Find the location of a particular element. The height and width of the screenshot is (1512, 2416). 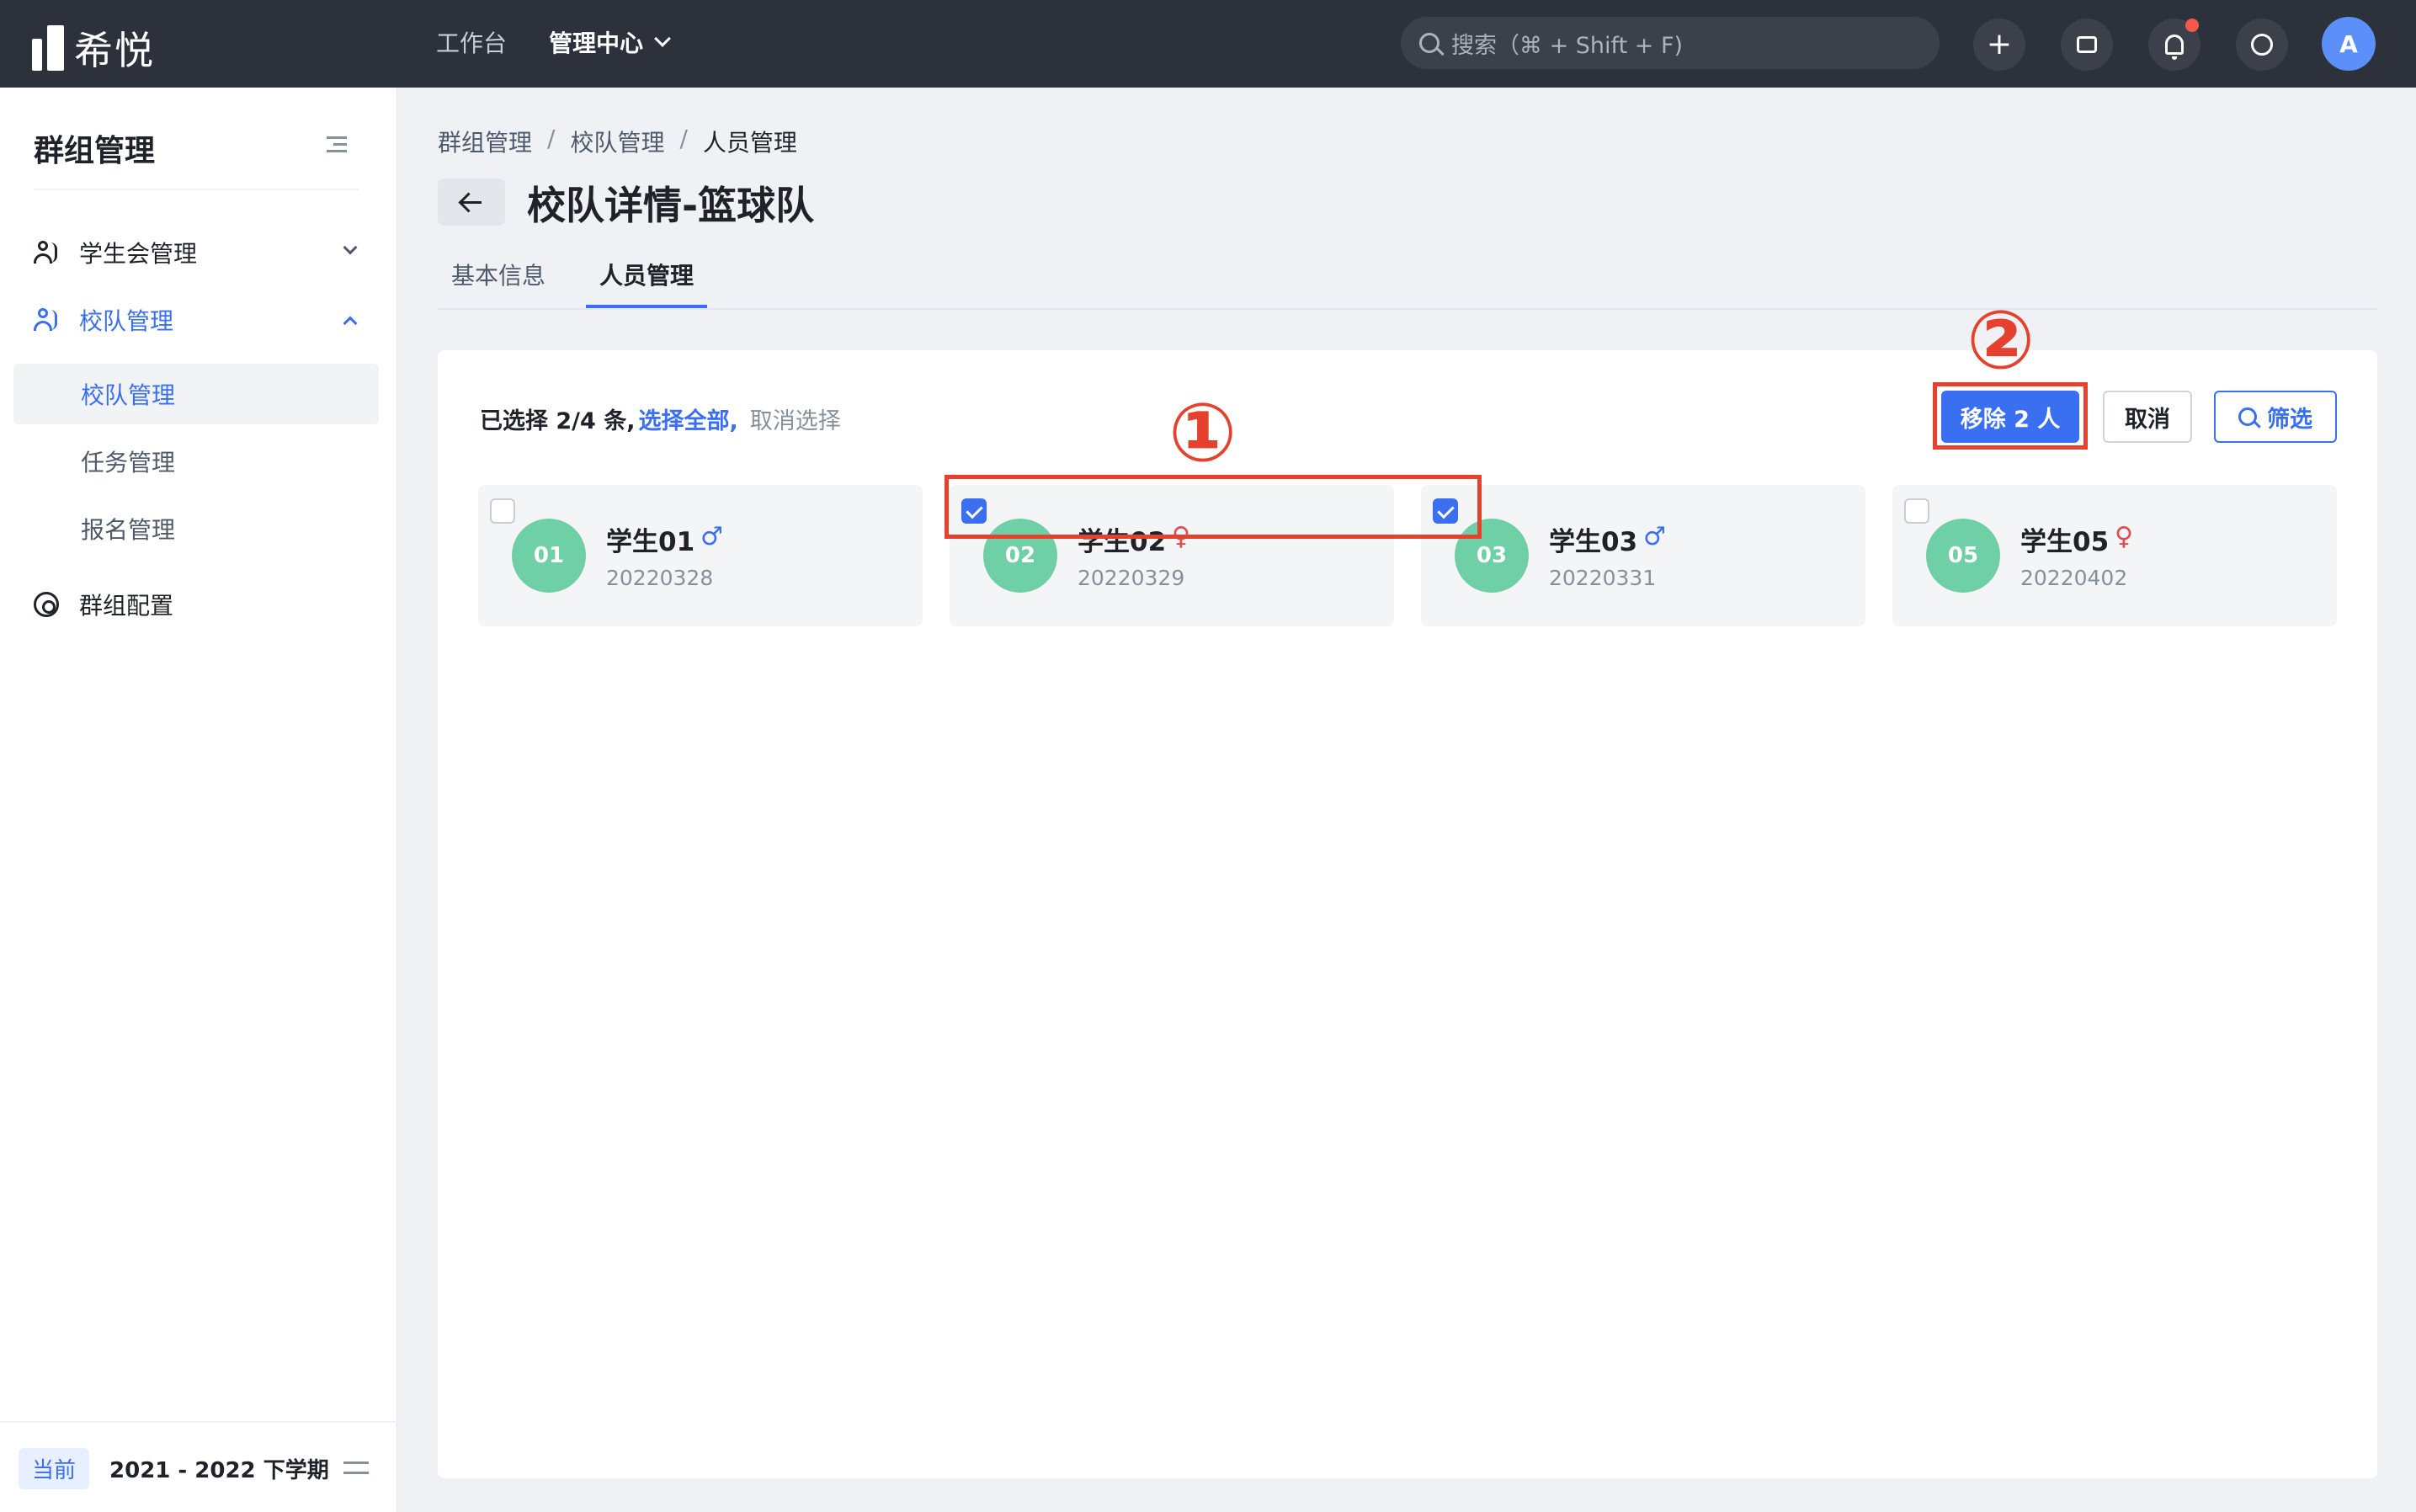

cancel-button: 取消 is located at coordinates (2147, 417).